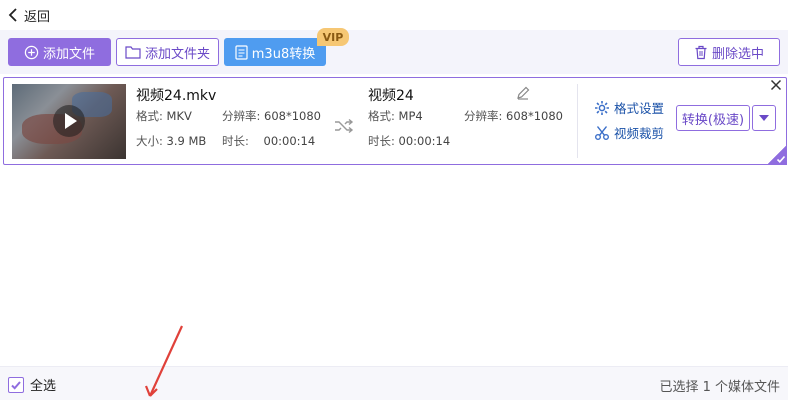 This screenshot has width=788, height=400. Describe the element at coordinates (719, 387) in the screenshot. I see `selection-status: 已选择 1 个媒体文件` at that location.